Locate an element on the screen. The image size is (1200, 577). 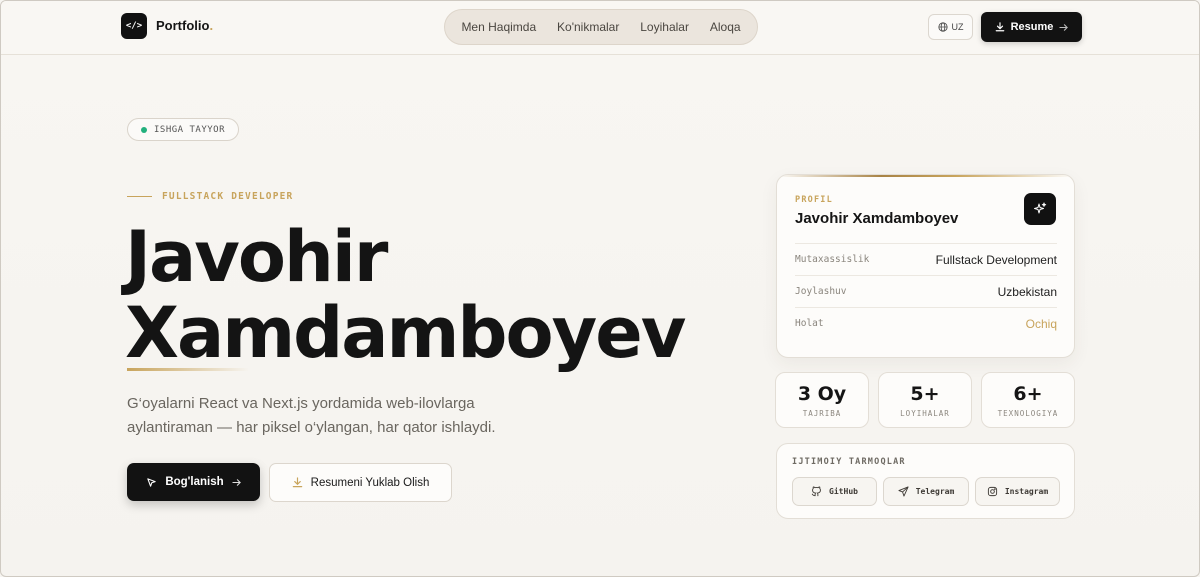
cursor-icon is located at coordinates (151, 482).